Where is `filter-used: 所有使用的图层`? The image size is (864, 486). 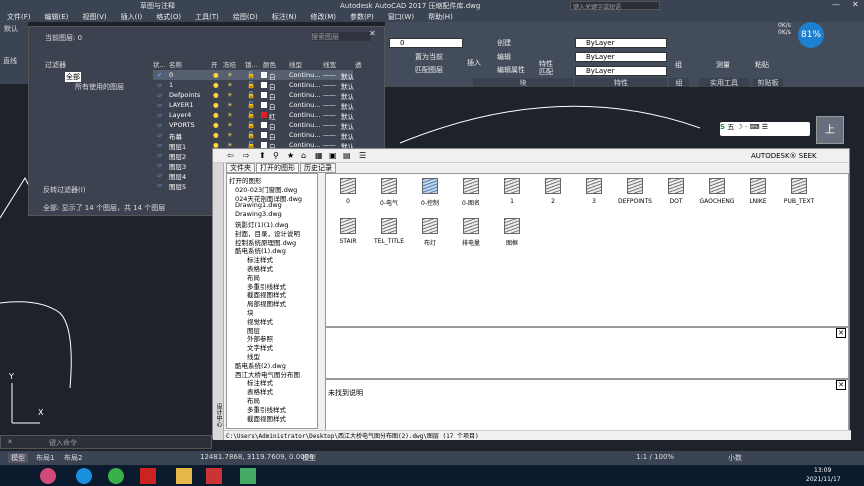 filter-used: 所有使用的图层 is located at coordinates (99, 87).